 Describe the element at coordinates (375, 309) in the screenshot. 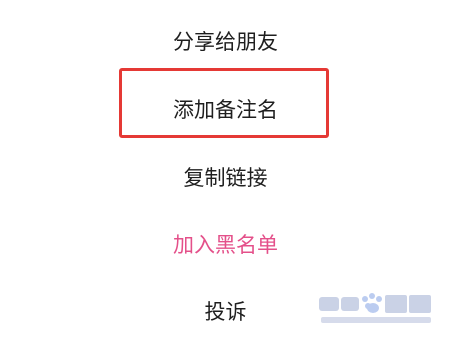

I see `baidu-jingyan-watermark-logo` at that location.